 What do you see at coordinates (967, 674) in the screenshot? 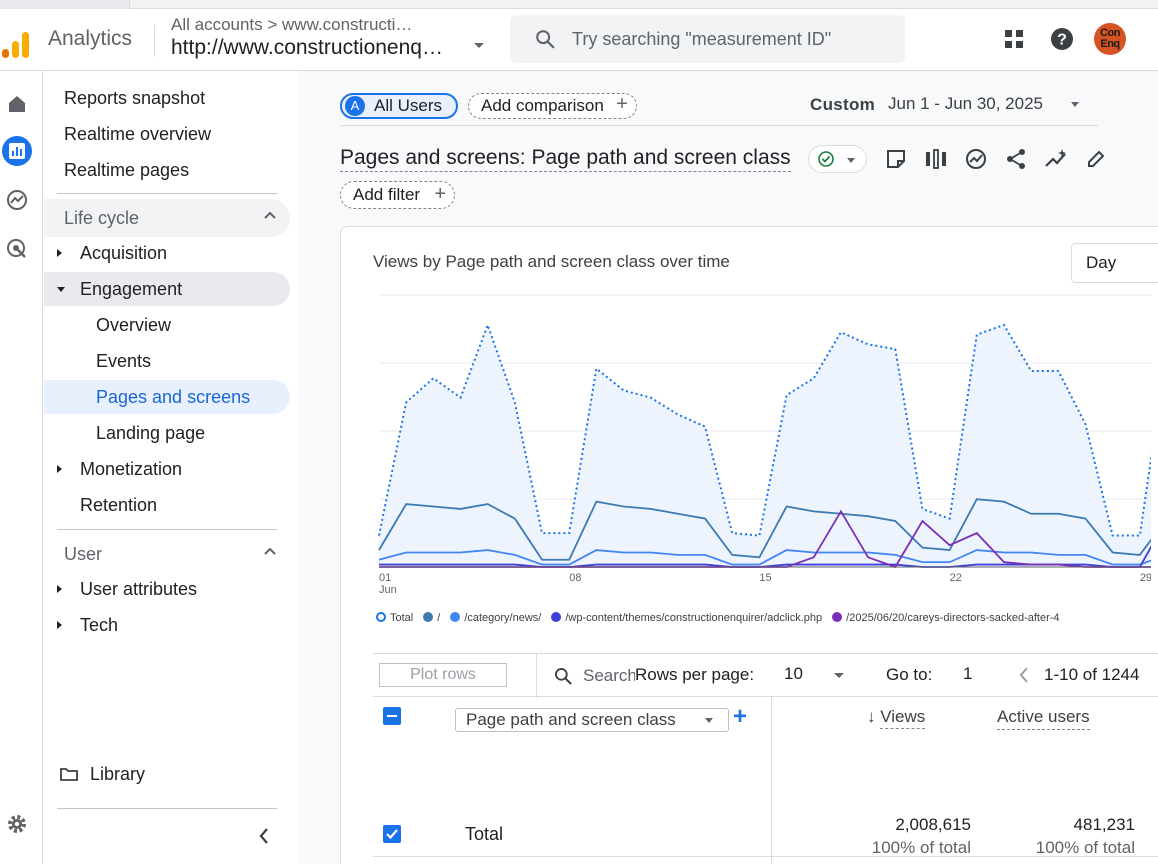
I see `goto-page-input: 1` at bounding box center [967, 674].